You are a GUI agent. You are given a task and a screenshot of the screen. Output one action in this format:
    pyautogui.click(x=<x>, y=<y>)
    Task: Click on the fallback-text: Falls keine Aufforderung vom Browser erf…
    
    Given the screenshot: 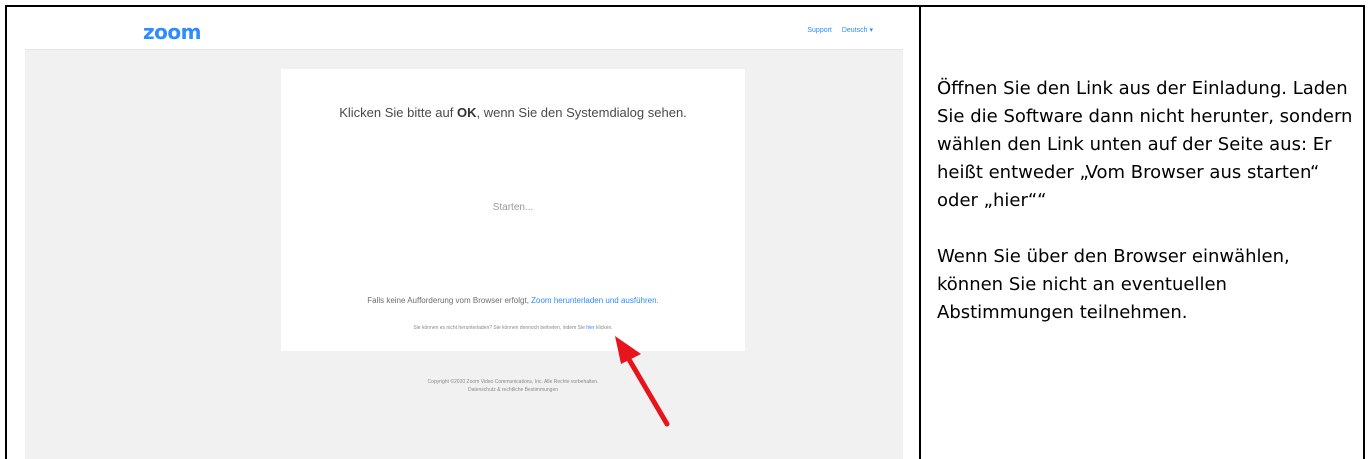 What is the action you would take?
    pyautogui.click(x=449, y=300)
    